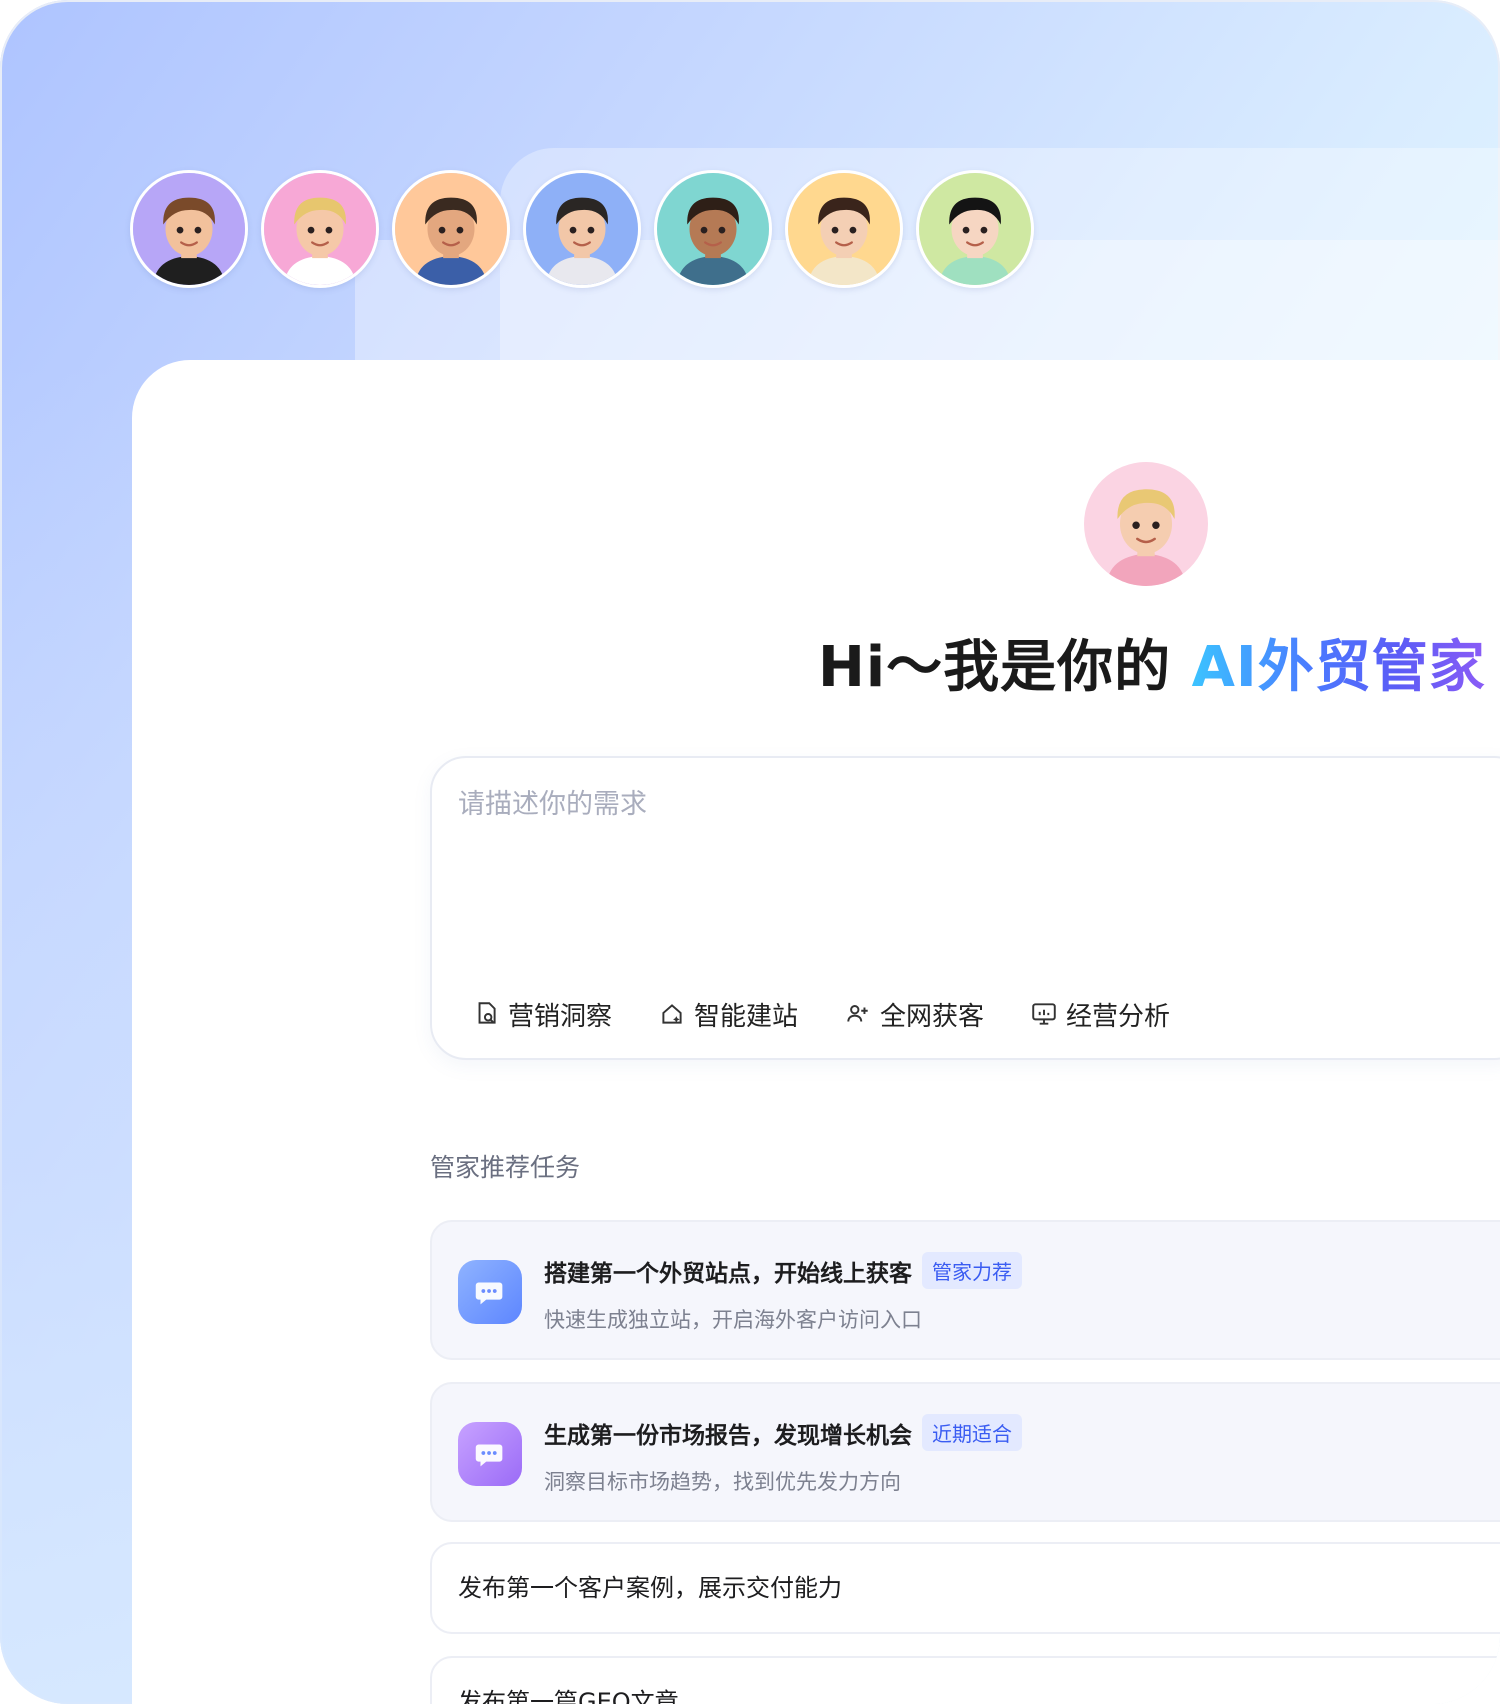  I want to click on task-title-text: 生成第一份市场报告，发现增长机会, so click(728, 1435).